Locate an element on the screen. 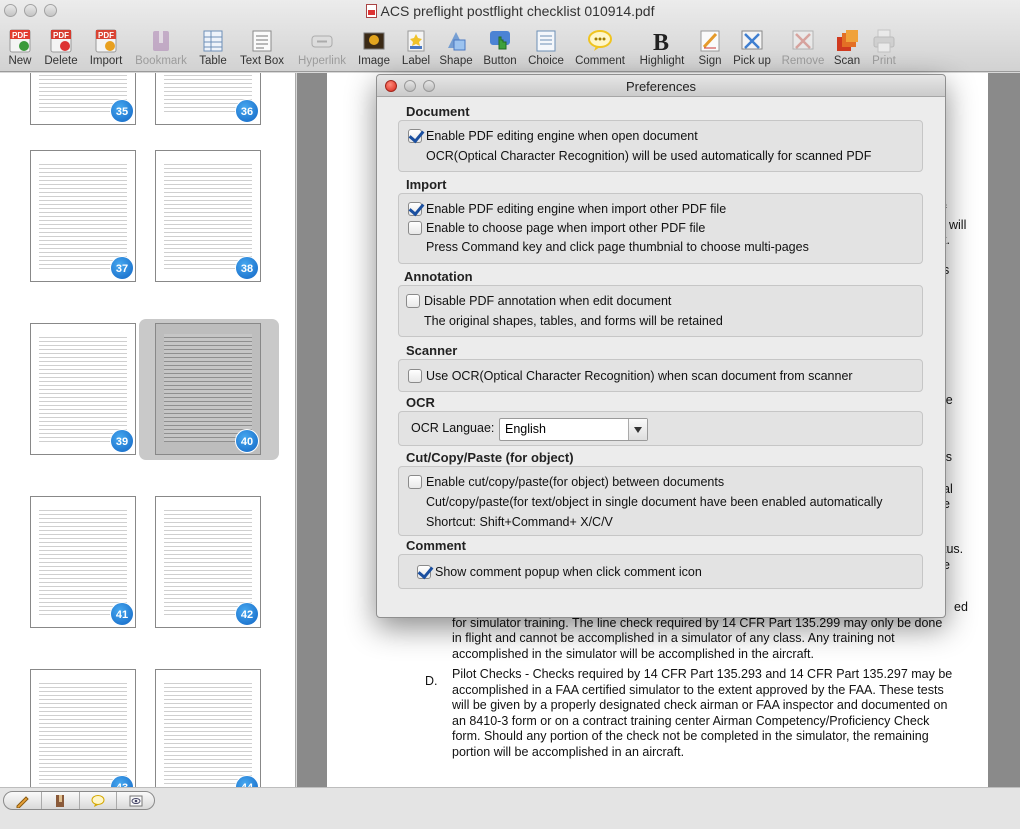  highlight-icon: B is located at coordinates (662, 42).